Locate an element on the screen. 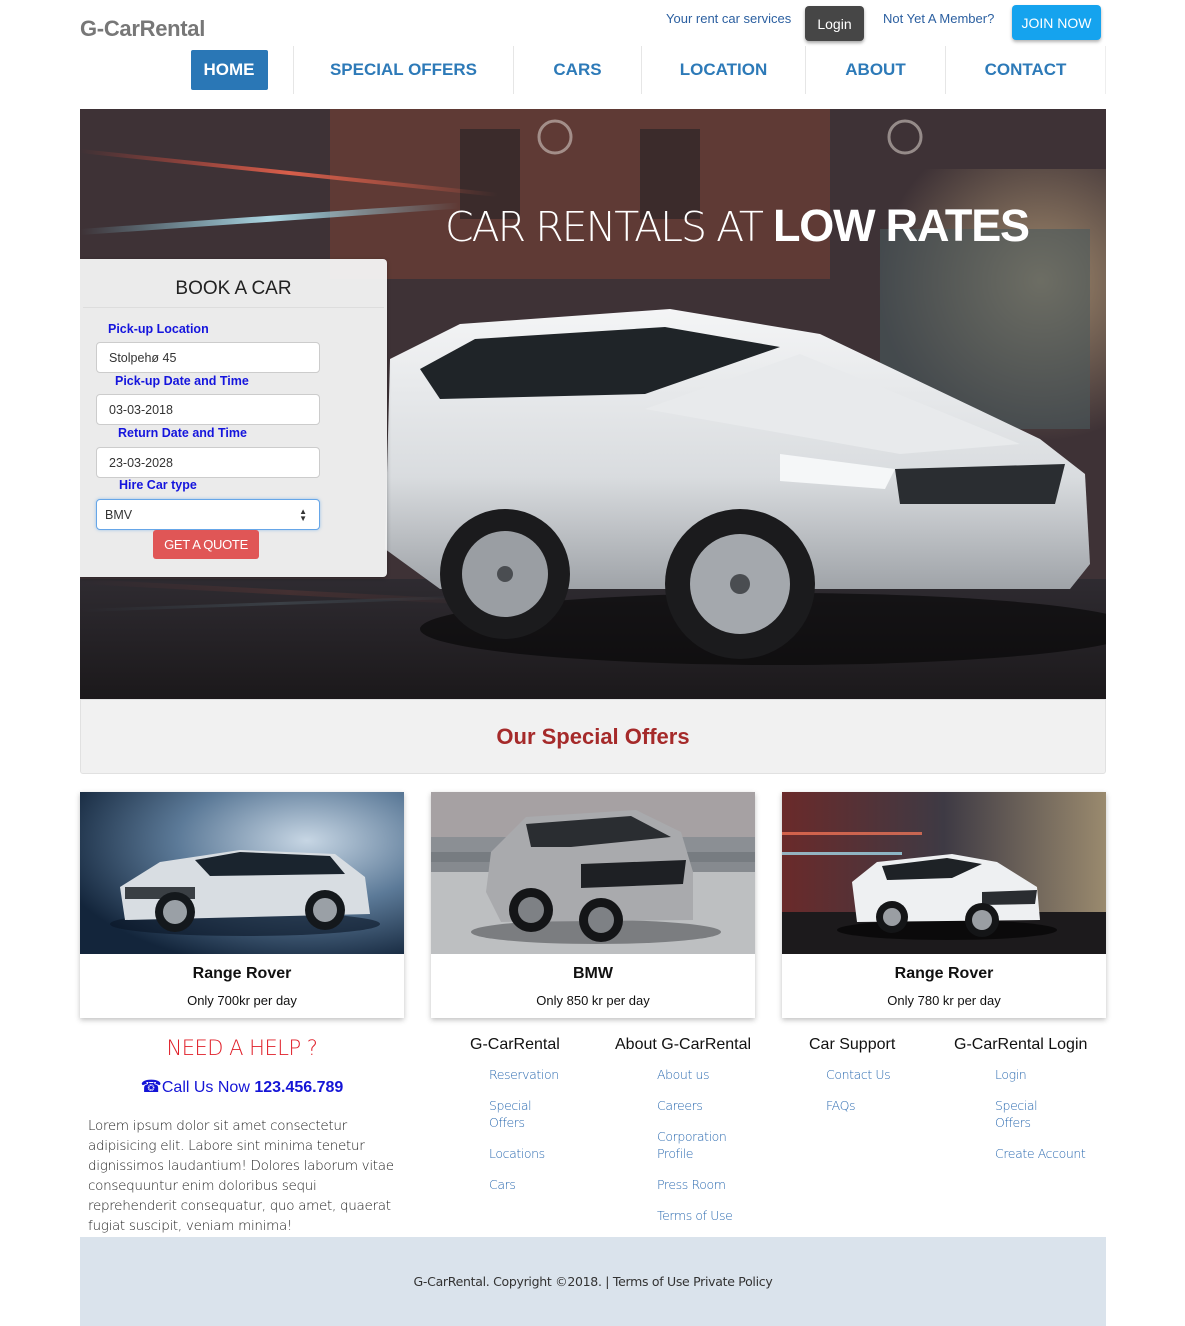 Image resolution: width=1185 pixels, height=1326 pixels. footer-column-support: Car Support Contact Us FAQs is located at coordinates (857, 1082).